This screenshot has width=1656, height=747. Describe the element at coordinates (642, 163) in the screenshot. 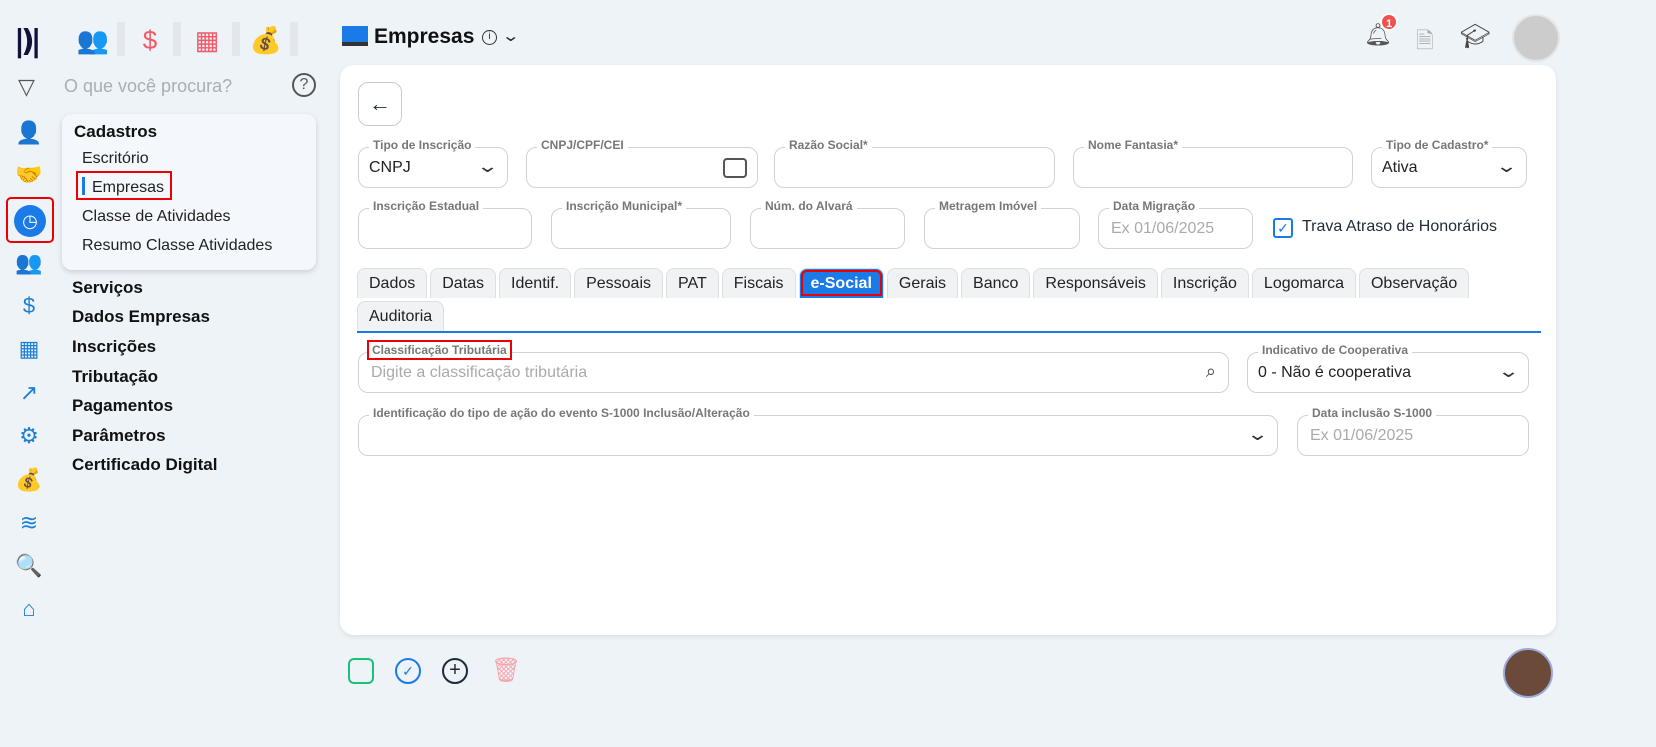

I see `cnpj-input: CNPJ/CPF/CEI` at that location.